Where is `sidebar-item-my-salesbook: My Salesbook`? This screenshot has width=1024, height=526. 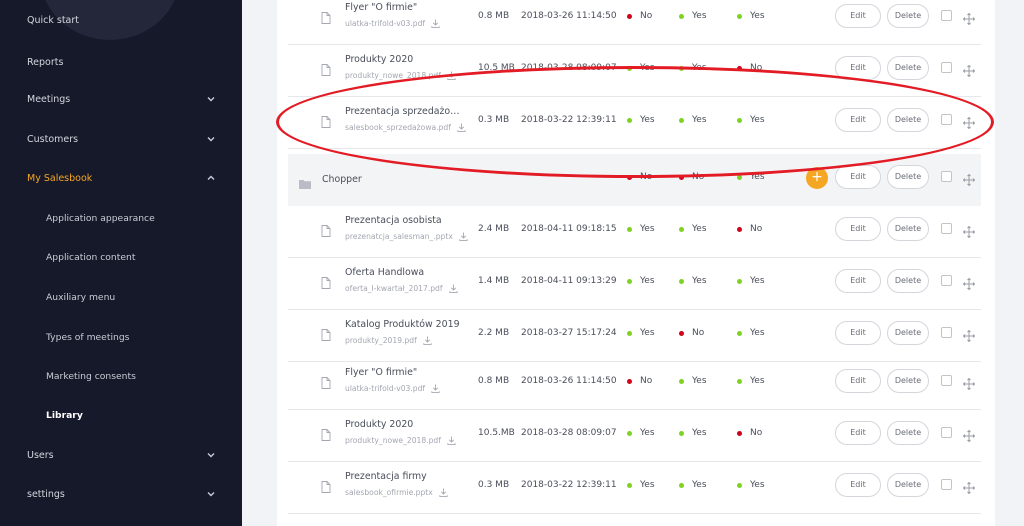 sidebar-item-my-salesbook: My Salesbook is located at coordinates (121, 178).